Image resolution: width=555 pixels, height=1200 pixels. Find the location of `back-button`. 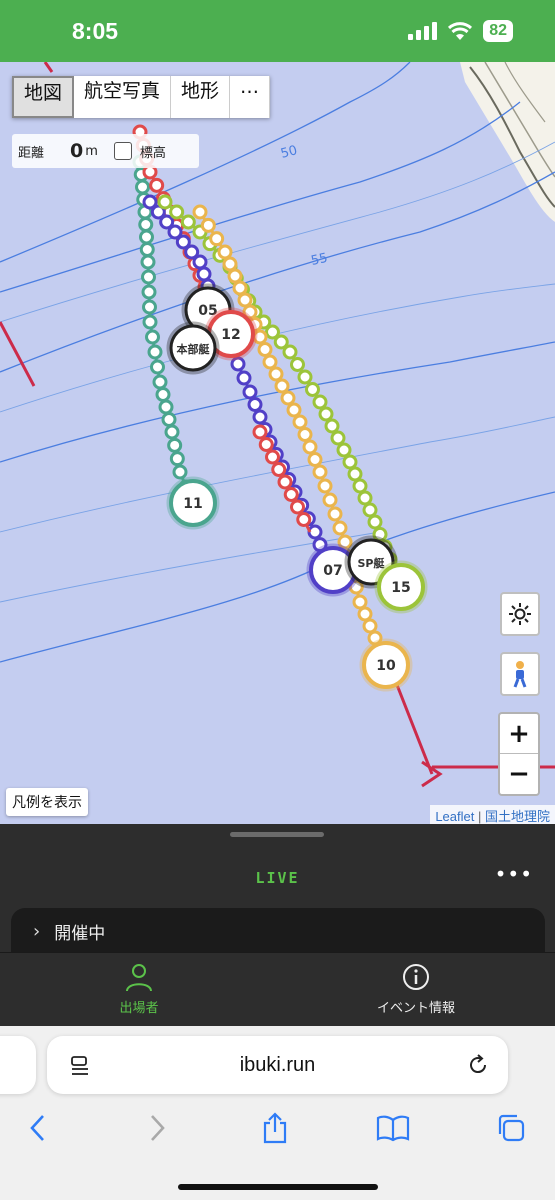

back-button is located at coordinates (38, 1128).